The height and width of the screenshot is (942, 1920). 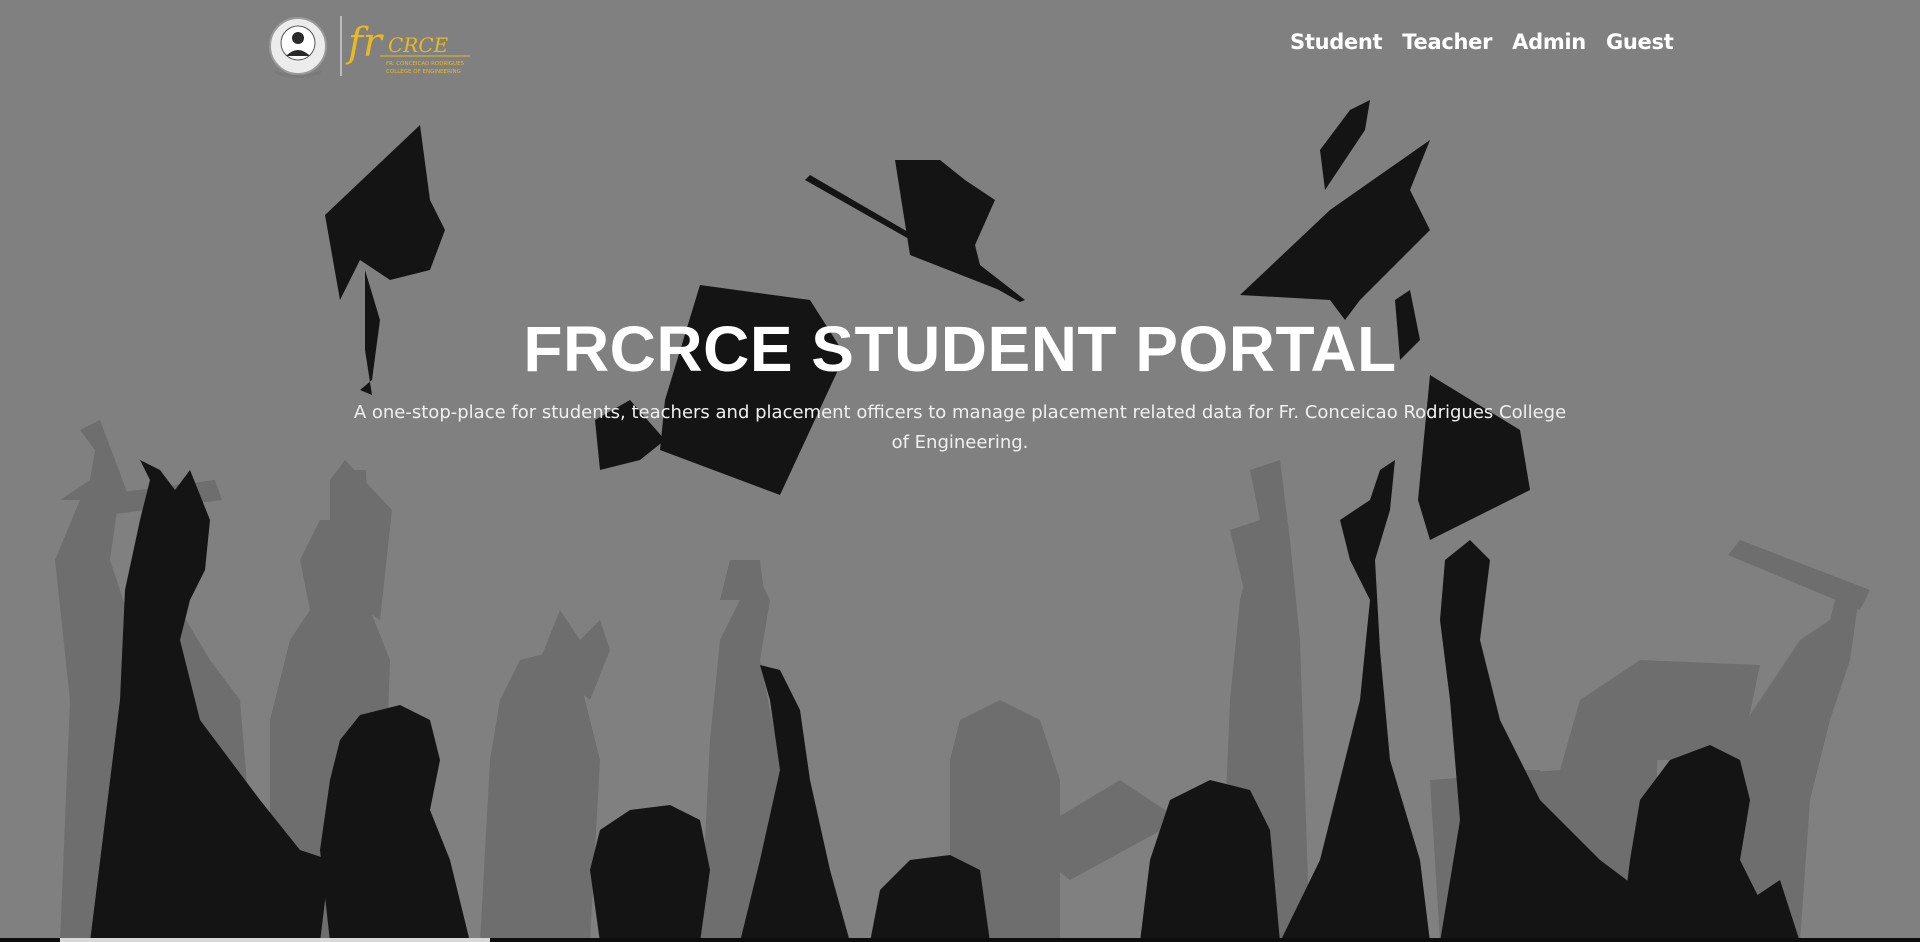 I want to click on nav-teacher-link: Teacher, so click(x=1447, y=42).